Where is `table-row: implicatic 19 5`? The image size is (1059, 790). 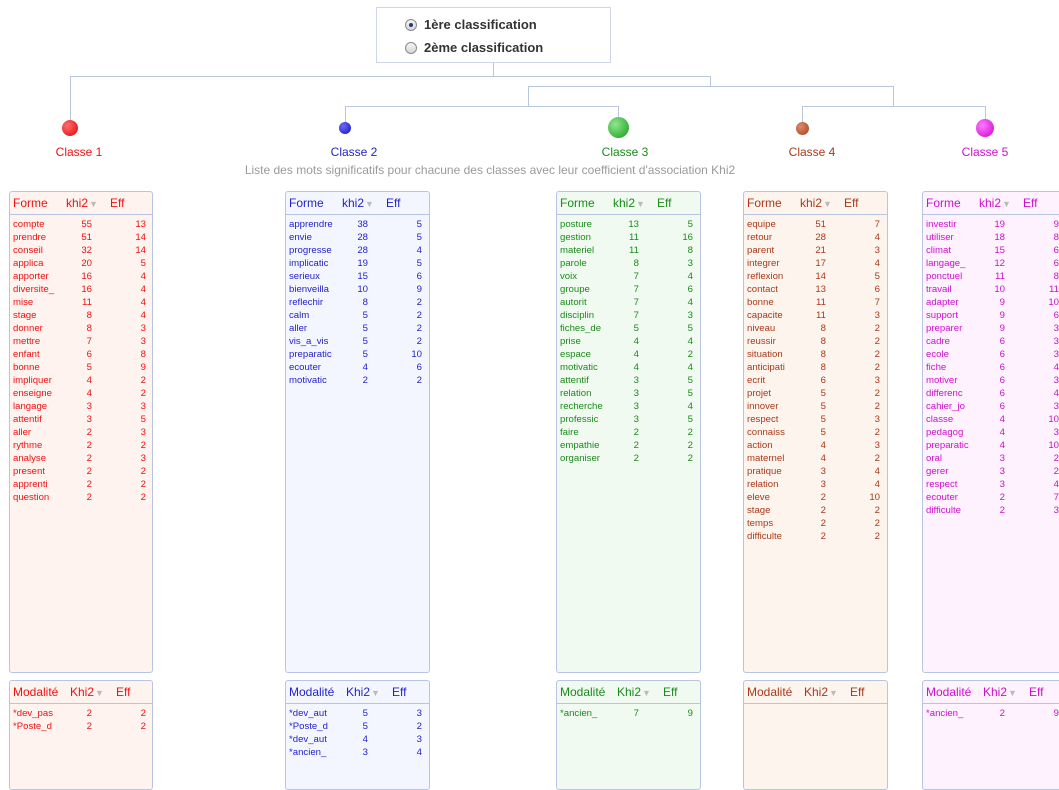
table-row: implicatic 19 5 is located at coordinates (357, 264).